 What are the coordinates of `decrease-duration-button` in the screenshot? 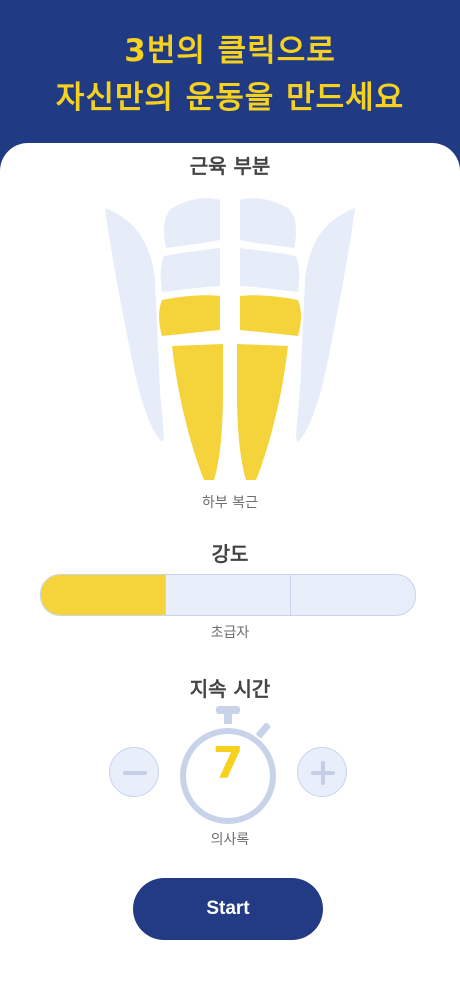 It's located at (134, 772).